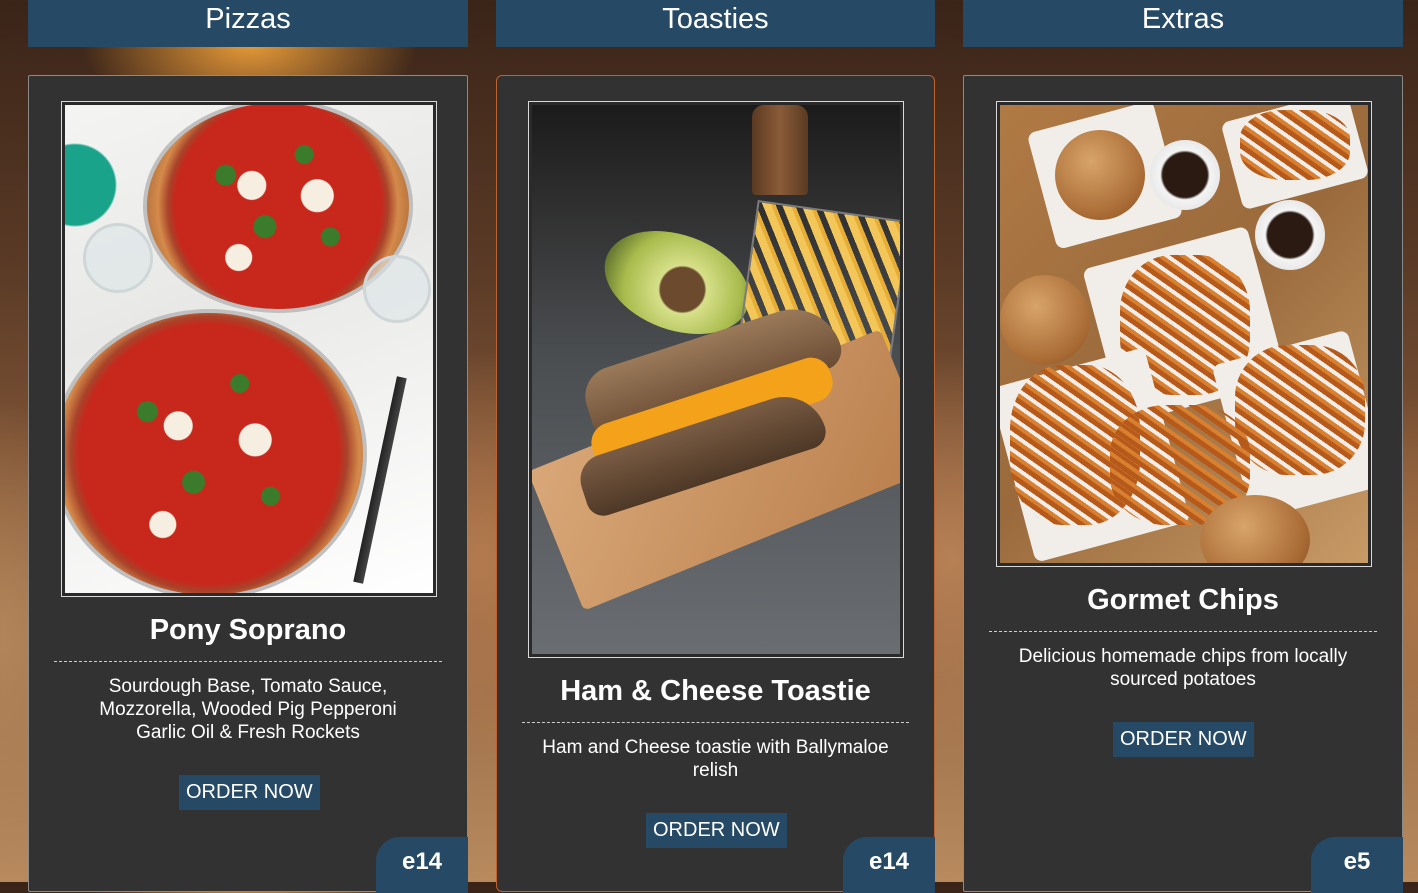 The height and width of the screenshot is (893, 1418). I want to click on pizza-photo, so click(249, 349).